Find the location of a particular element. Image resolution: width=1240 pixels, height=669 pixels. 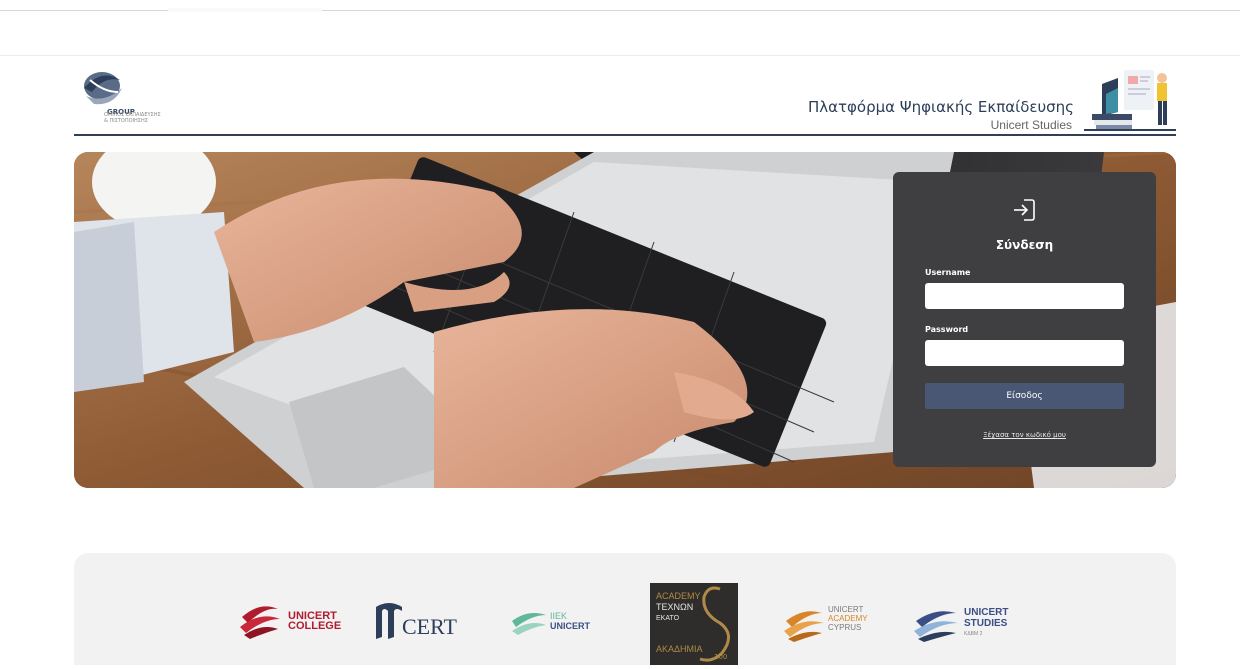

password-input is located at coordinates (1024, 353).